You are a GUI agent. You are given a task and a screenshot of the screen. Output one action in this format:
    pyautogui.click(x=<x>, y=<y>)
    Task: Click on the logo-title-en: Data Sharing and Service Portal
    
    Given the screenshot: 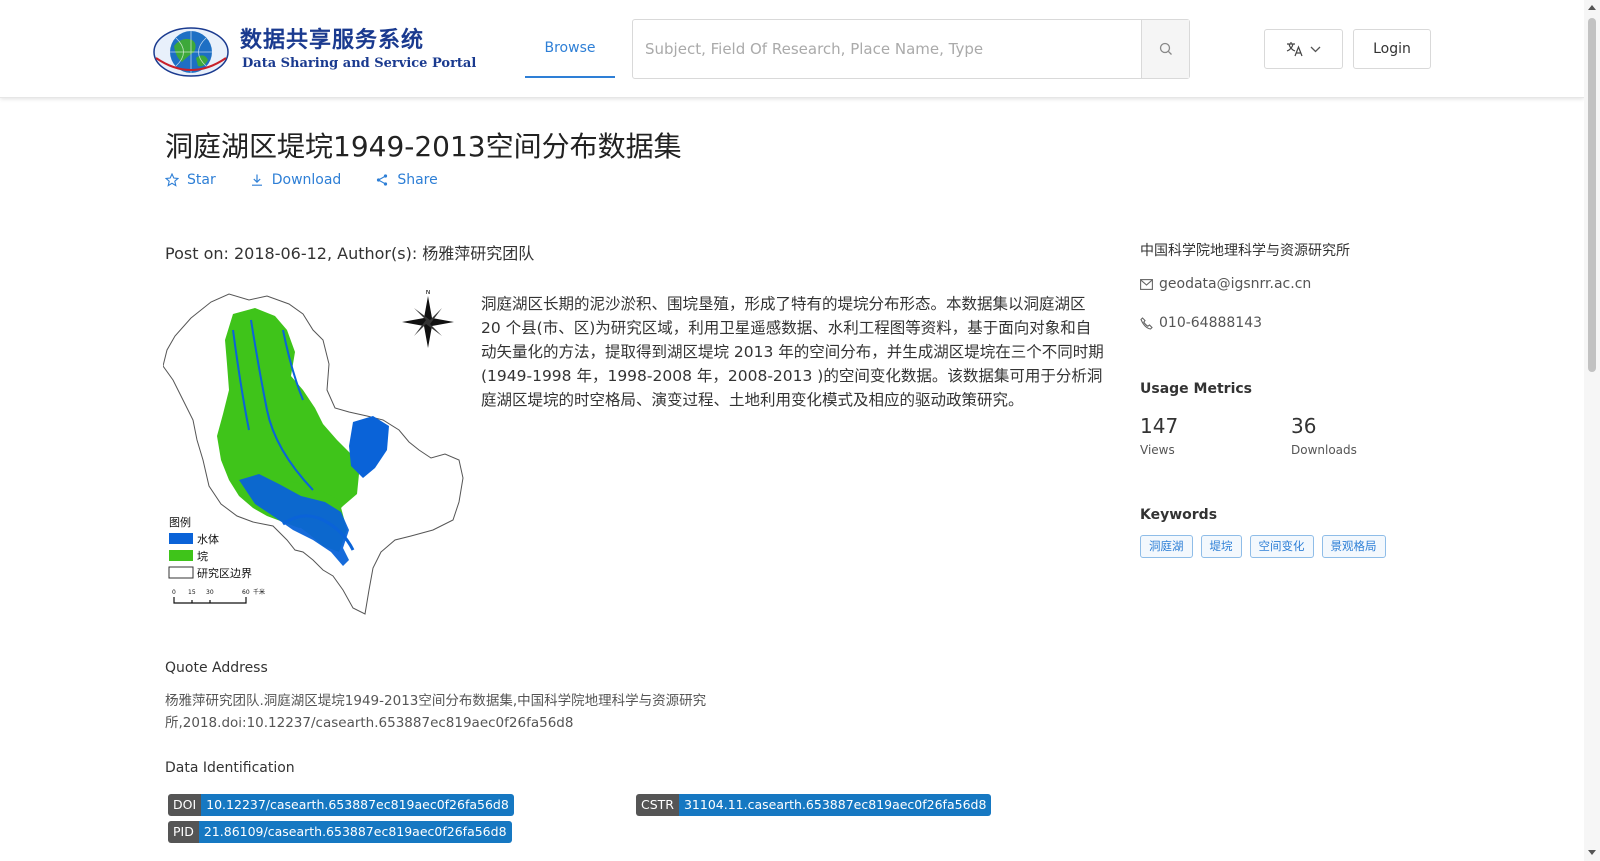 What is the action you would take?
    pyautogui.click(x=359, y=63)
    